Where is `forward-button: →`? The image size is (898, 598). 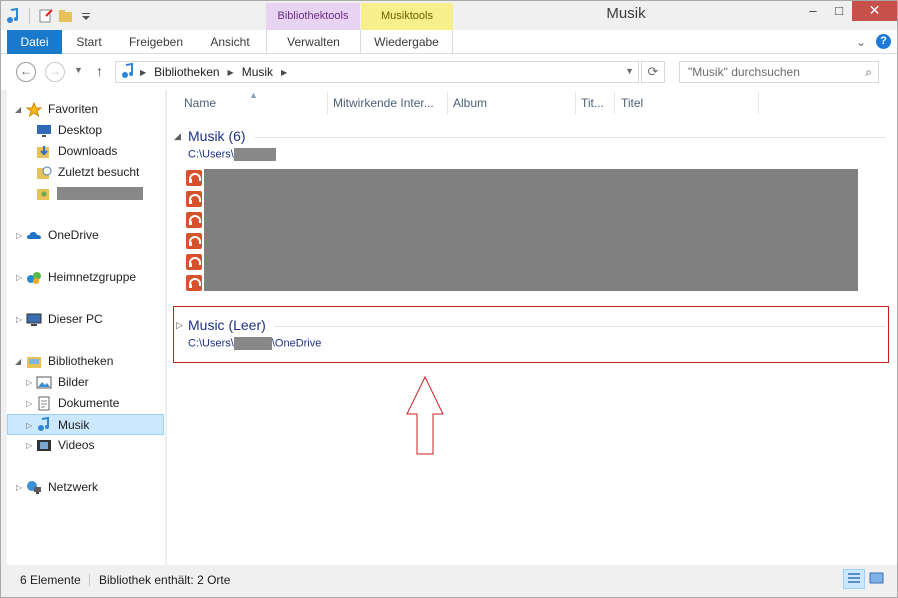
forward-button: → is located at coordinates (55, 72).